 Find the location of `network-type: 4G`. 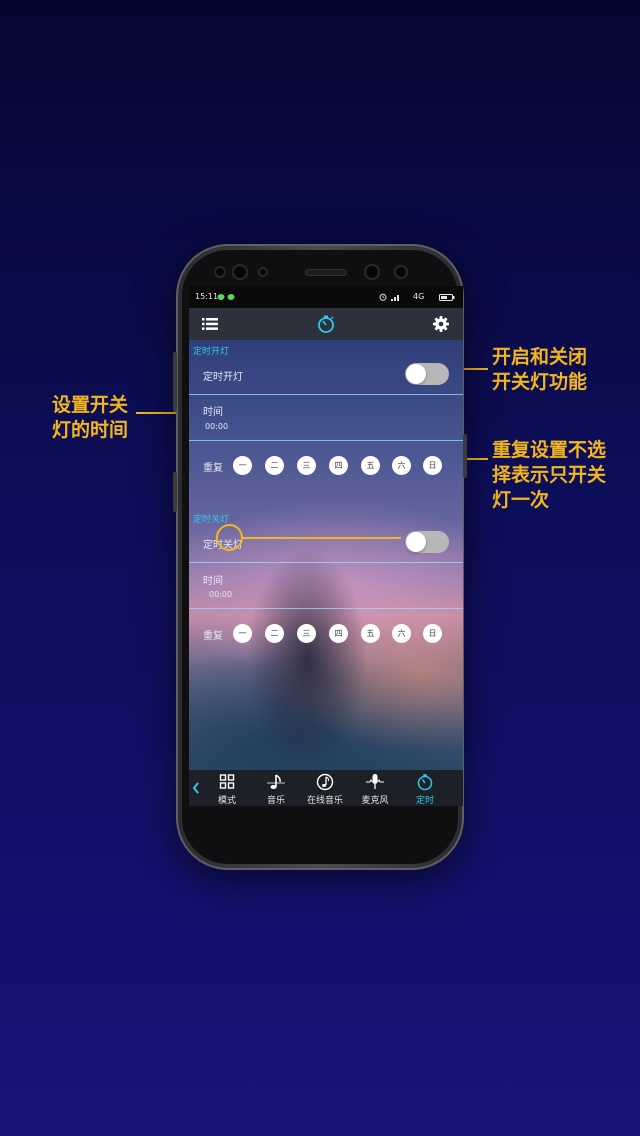

network-type: 4G is located at coordinates (419, 296).